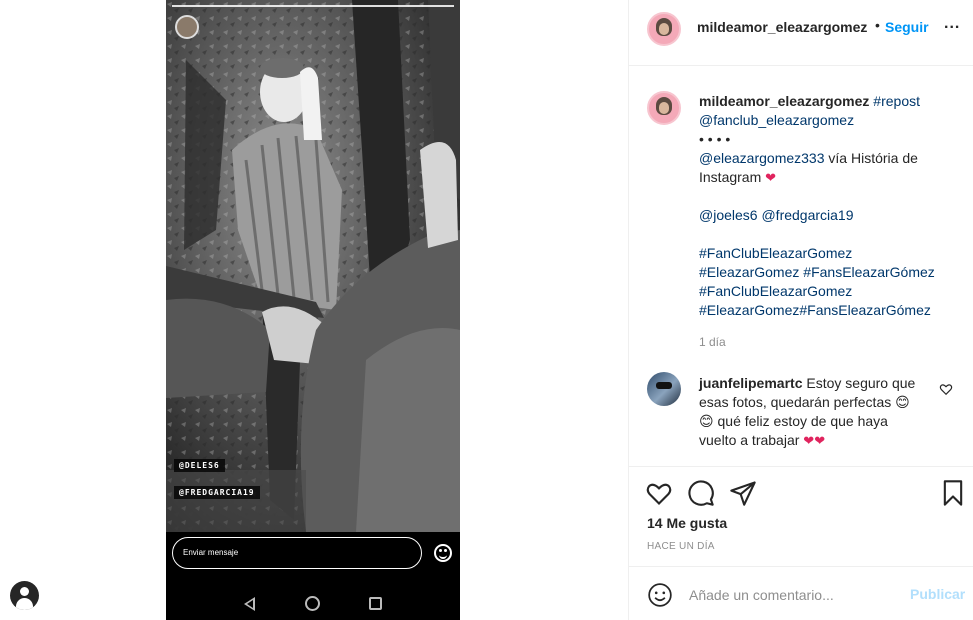 This screenshot has width=973, height=620. Describe the element at coordinates (807, 215) in the screenshot. I see `mention-link: @fredgarcia19` at that location.